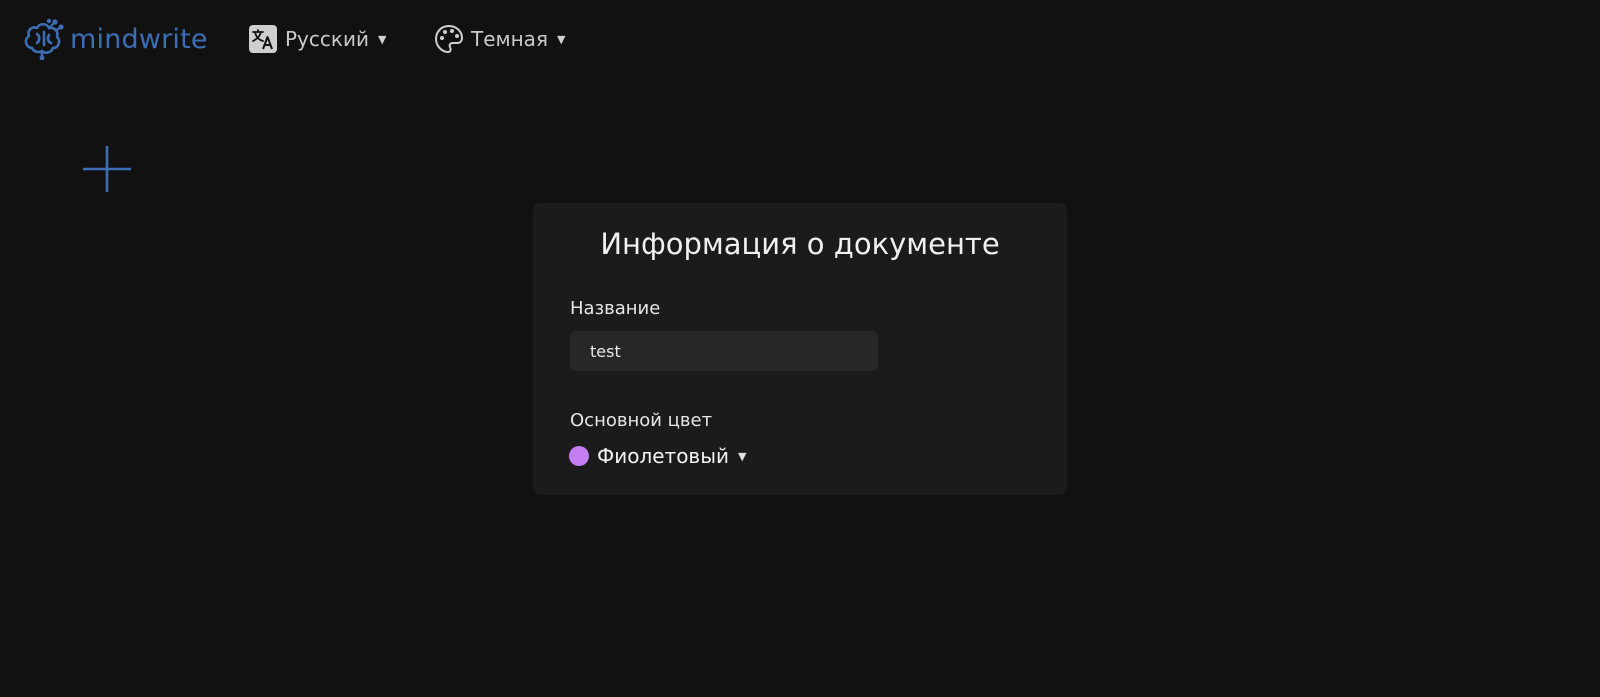  I want to click on add-document-button, so click(107, 170).